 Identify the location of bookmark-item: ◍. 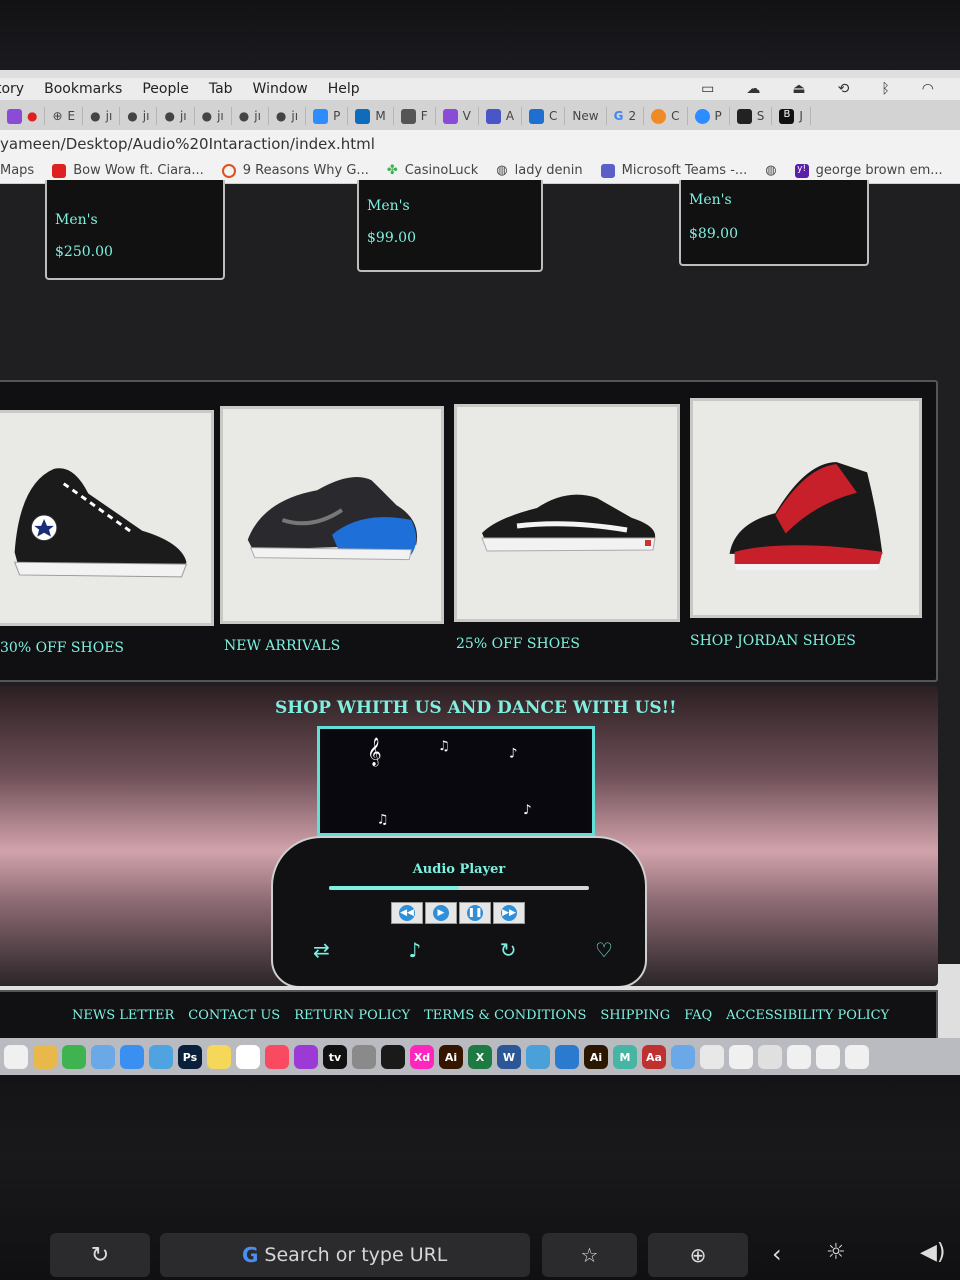
(770, 170).